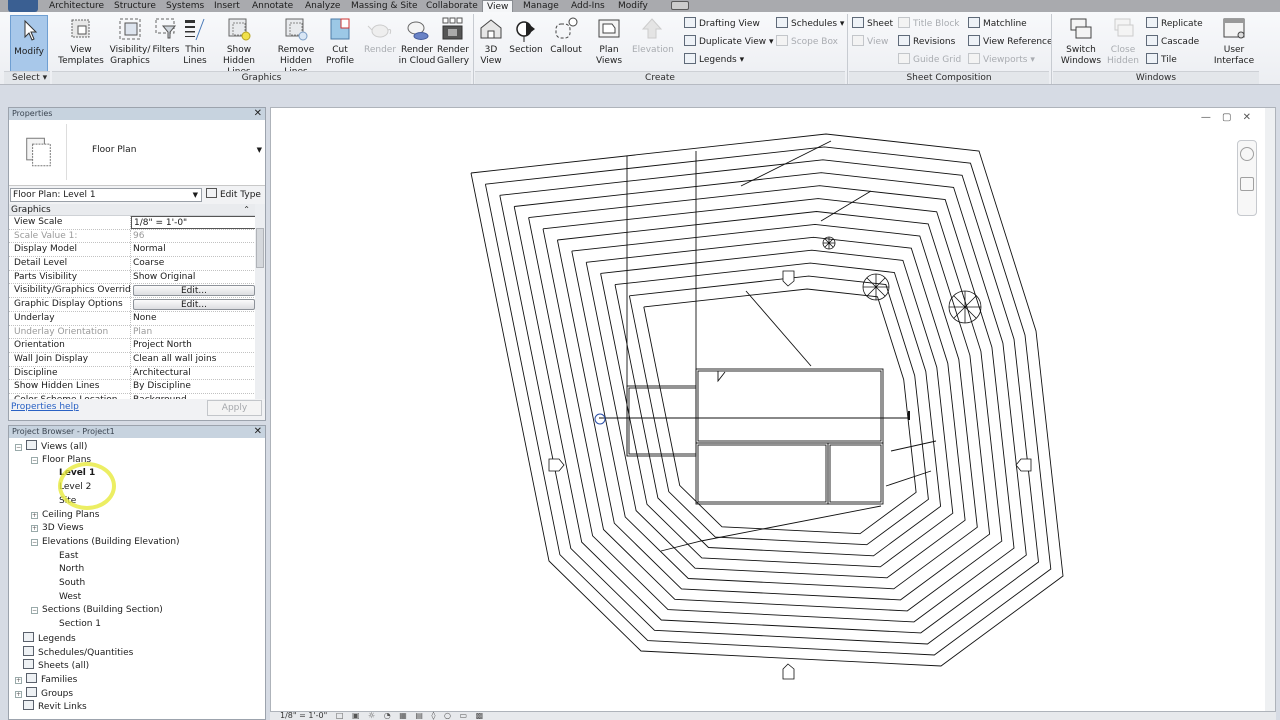 The height and width of the screenshot is (720, 1280). Describe the element at coordinates (1247, 184) in the screenshot. I see `zoom-region-icon` at that location.